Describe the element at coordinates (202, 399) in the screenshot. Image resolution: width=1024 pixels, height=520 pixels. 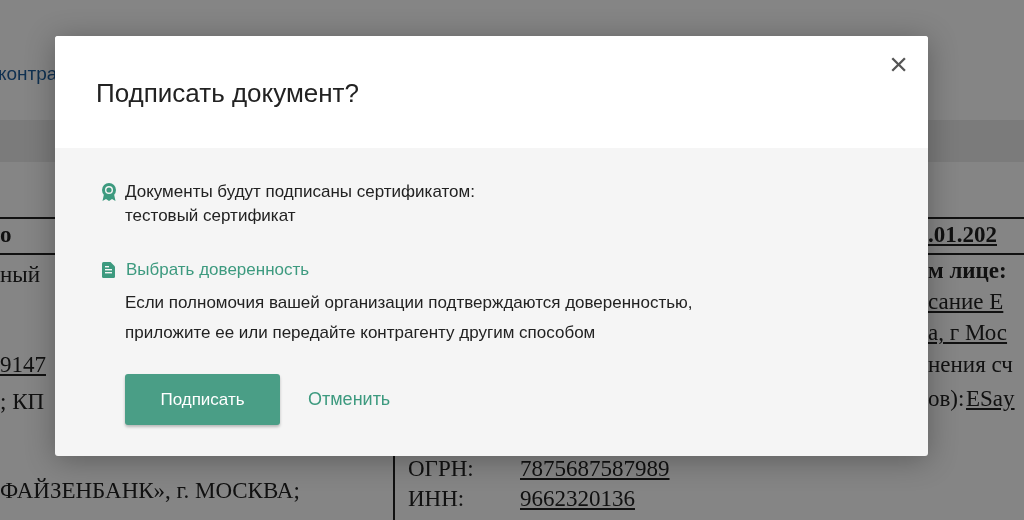
I see `sign-button: Подписать` at that location.